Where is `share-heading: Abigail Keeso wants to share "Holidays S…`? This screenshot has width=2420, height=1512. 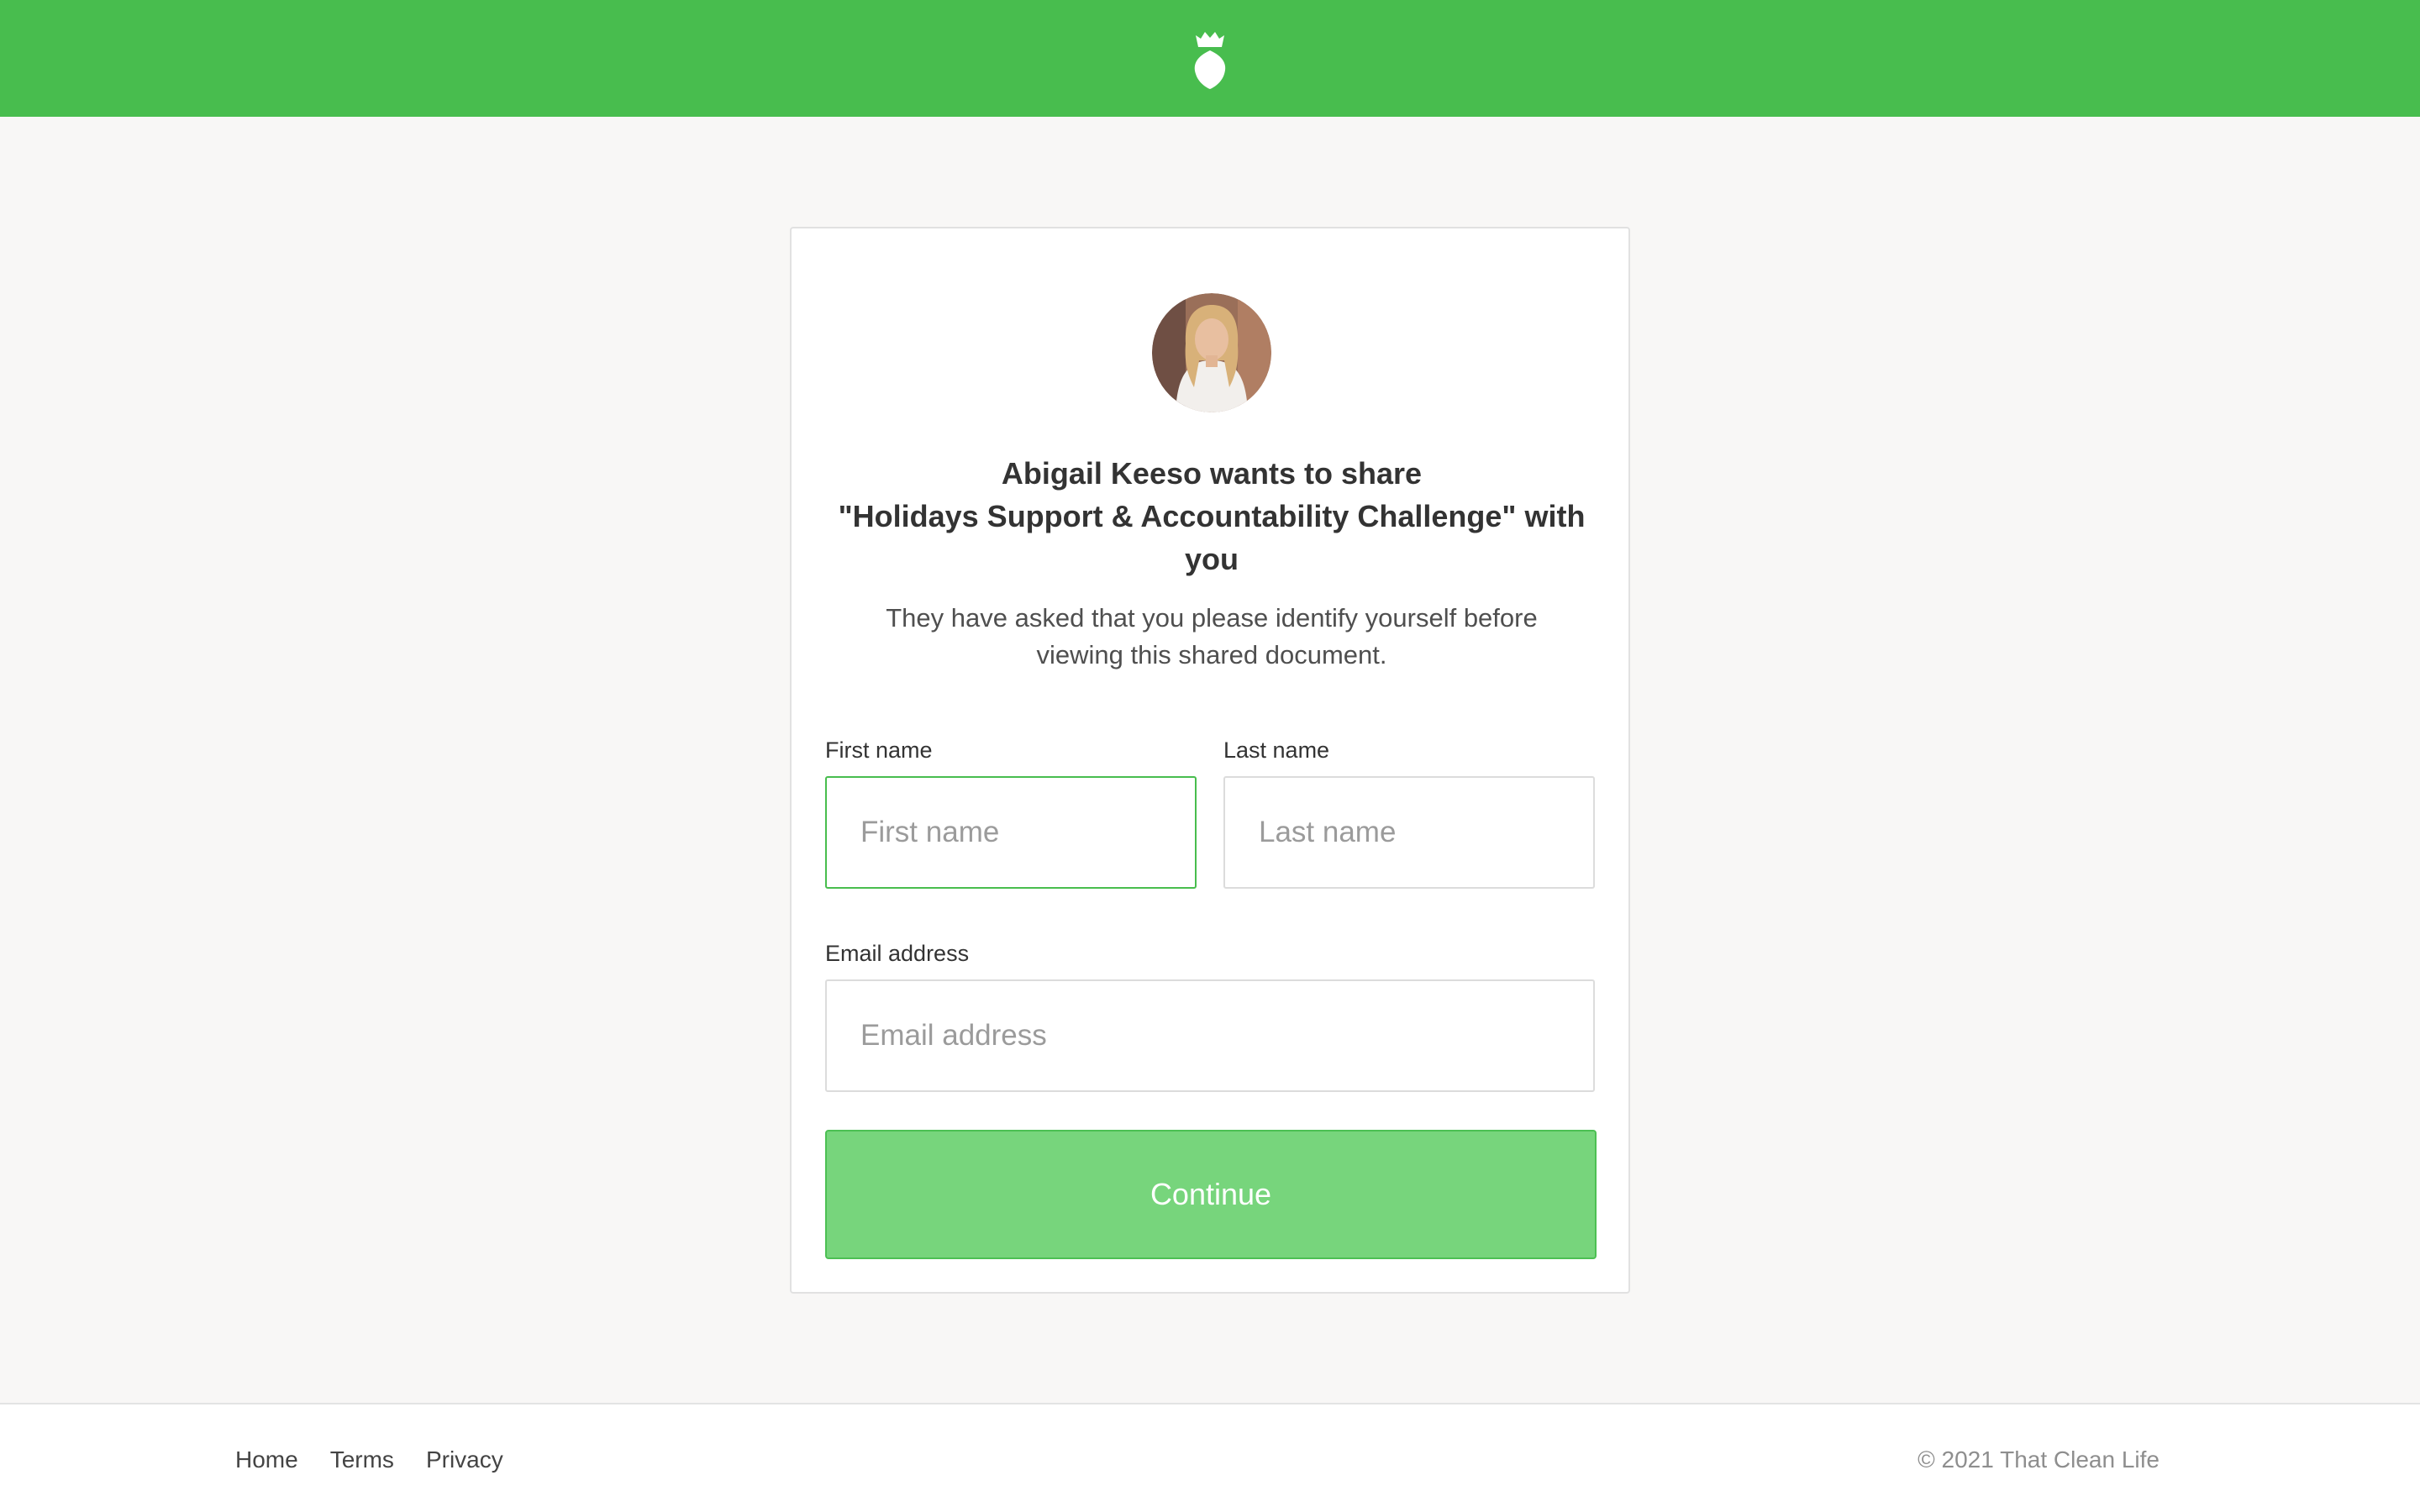
share-heading: Abigail Keeso wants to share "Holidays S… is located at coordinates (1211, 516).